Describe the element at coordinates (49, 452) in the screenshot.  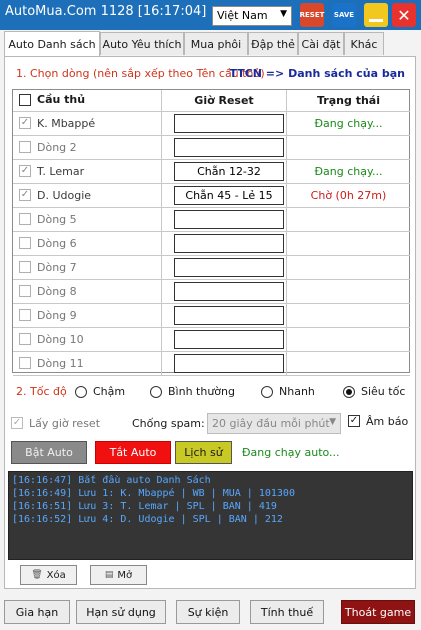
I see `start-auto-button: Bật Auto` at that location.